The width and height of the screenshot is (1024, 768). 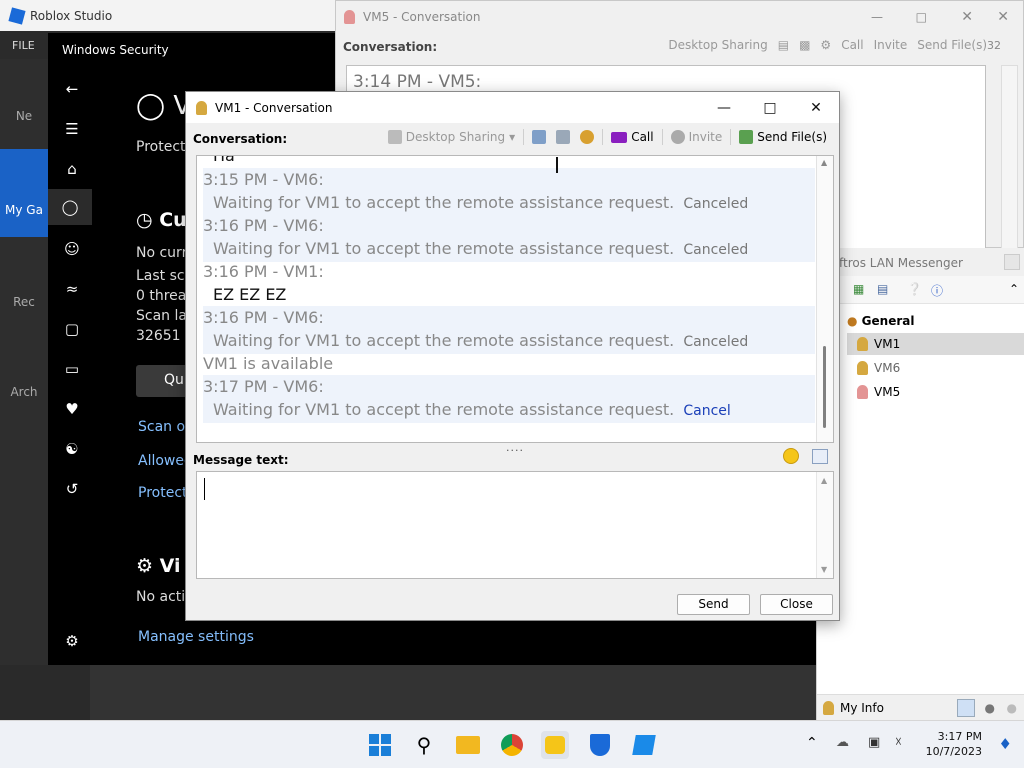 I want to click on lan-user-vm5: VM5, so click(x=935, y=392).